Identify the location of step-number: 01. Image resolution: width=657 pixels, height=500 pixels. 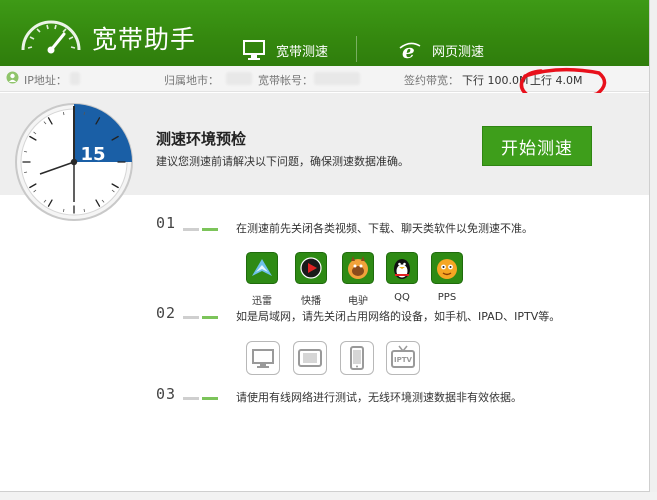
(166, 223).